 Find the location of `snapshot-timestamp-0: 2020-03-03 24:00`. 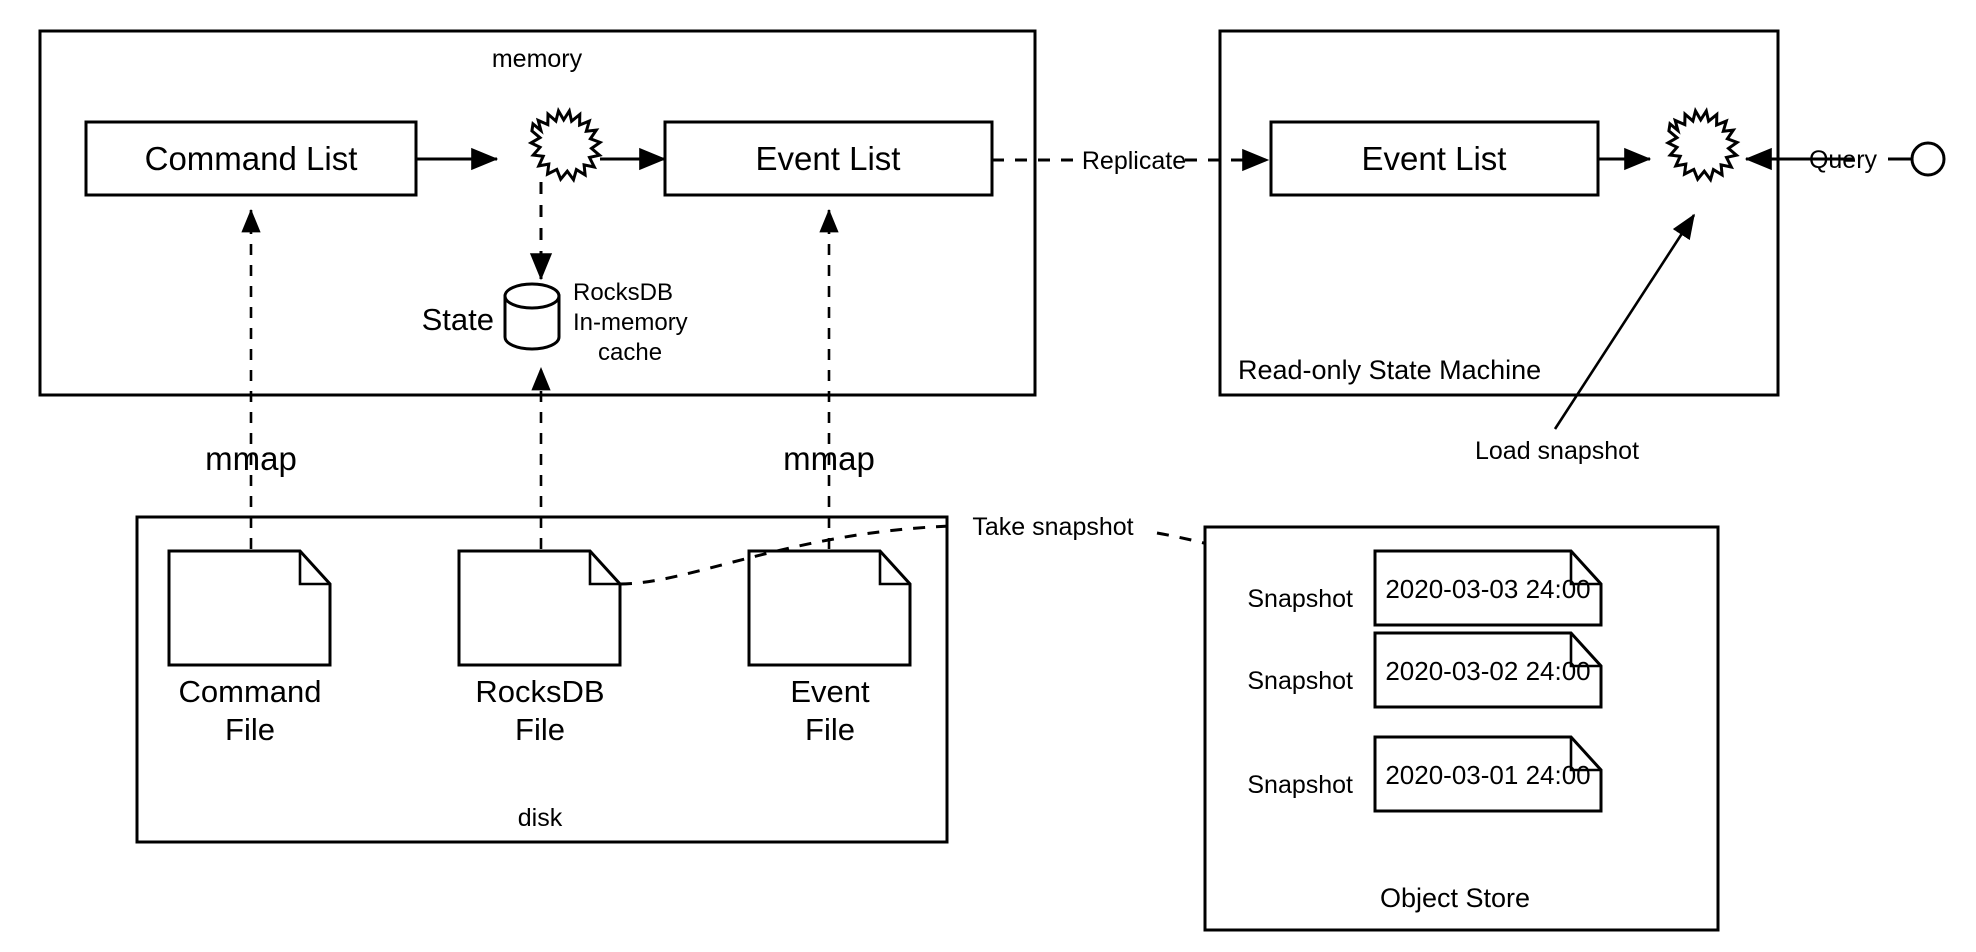

snapshot-timestamp-0: 2020-03-03 24:00 is located at coordinates (1487, 589).